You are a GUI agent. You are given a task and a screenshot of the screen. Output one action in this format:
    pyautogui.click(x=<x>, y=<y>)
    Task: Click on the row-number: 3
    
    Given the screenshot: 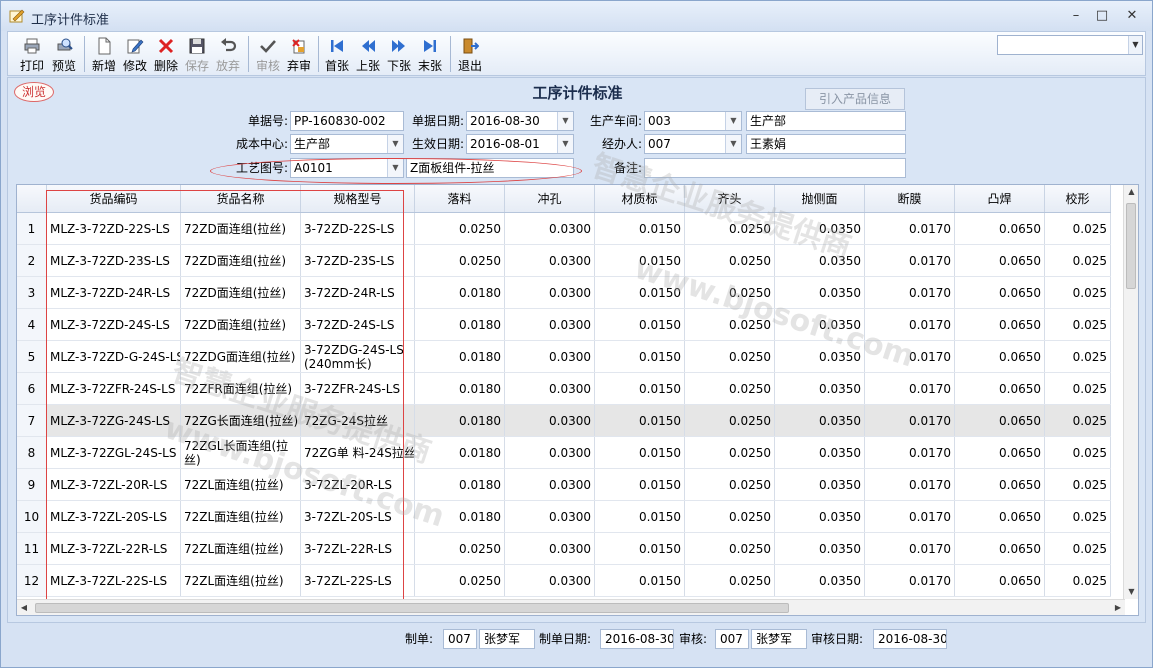 What is the action you would take?
    pyautogui.click(x=32, y=292)
    